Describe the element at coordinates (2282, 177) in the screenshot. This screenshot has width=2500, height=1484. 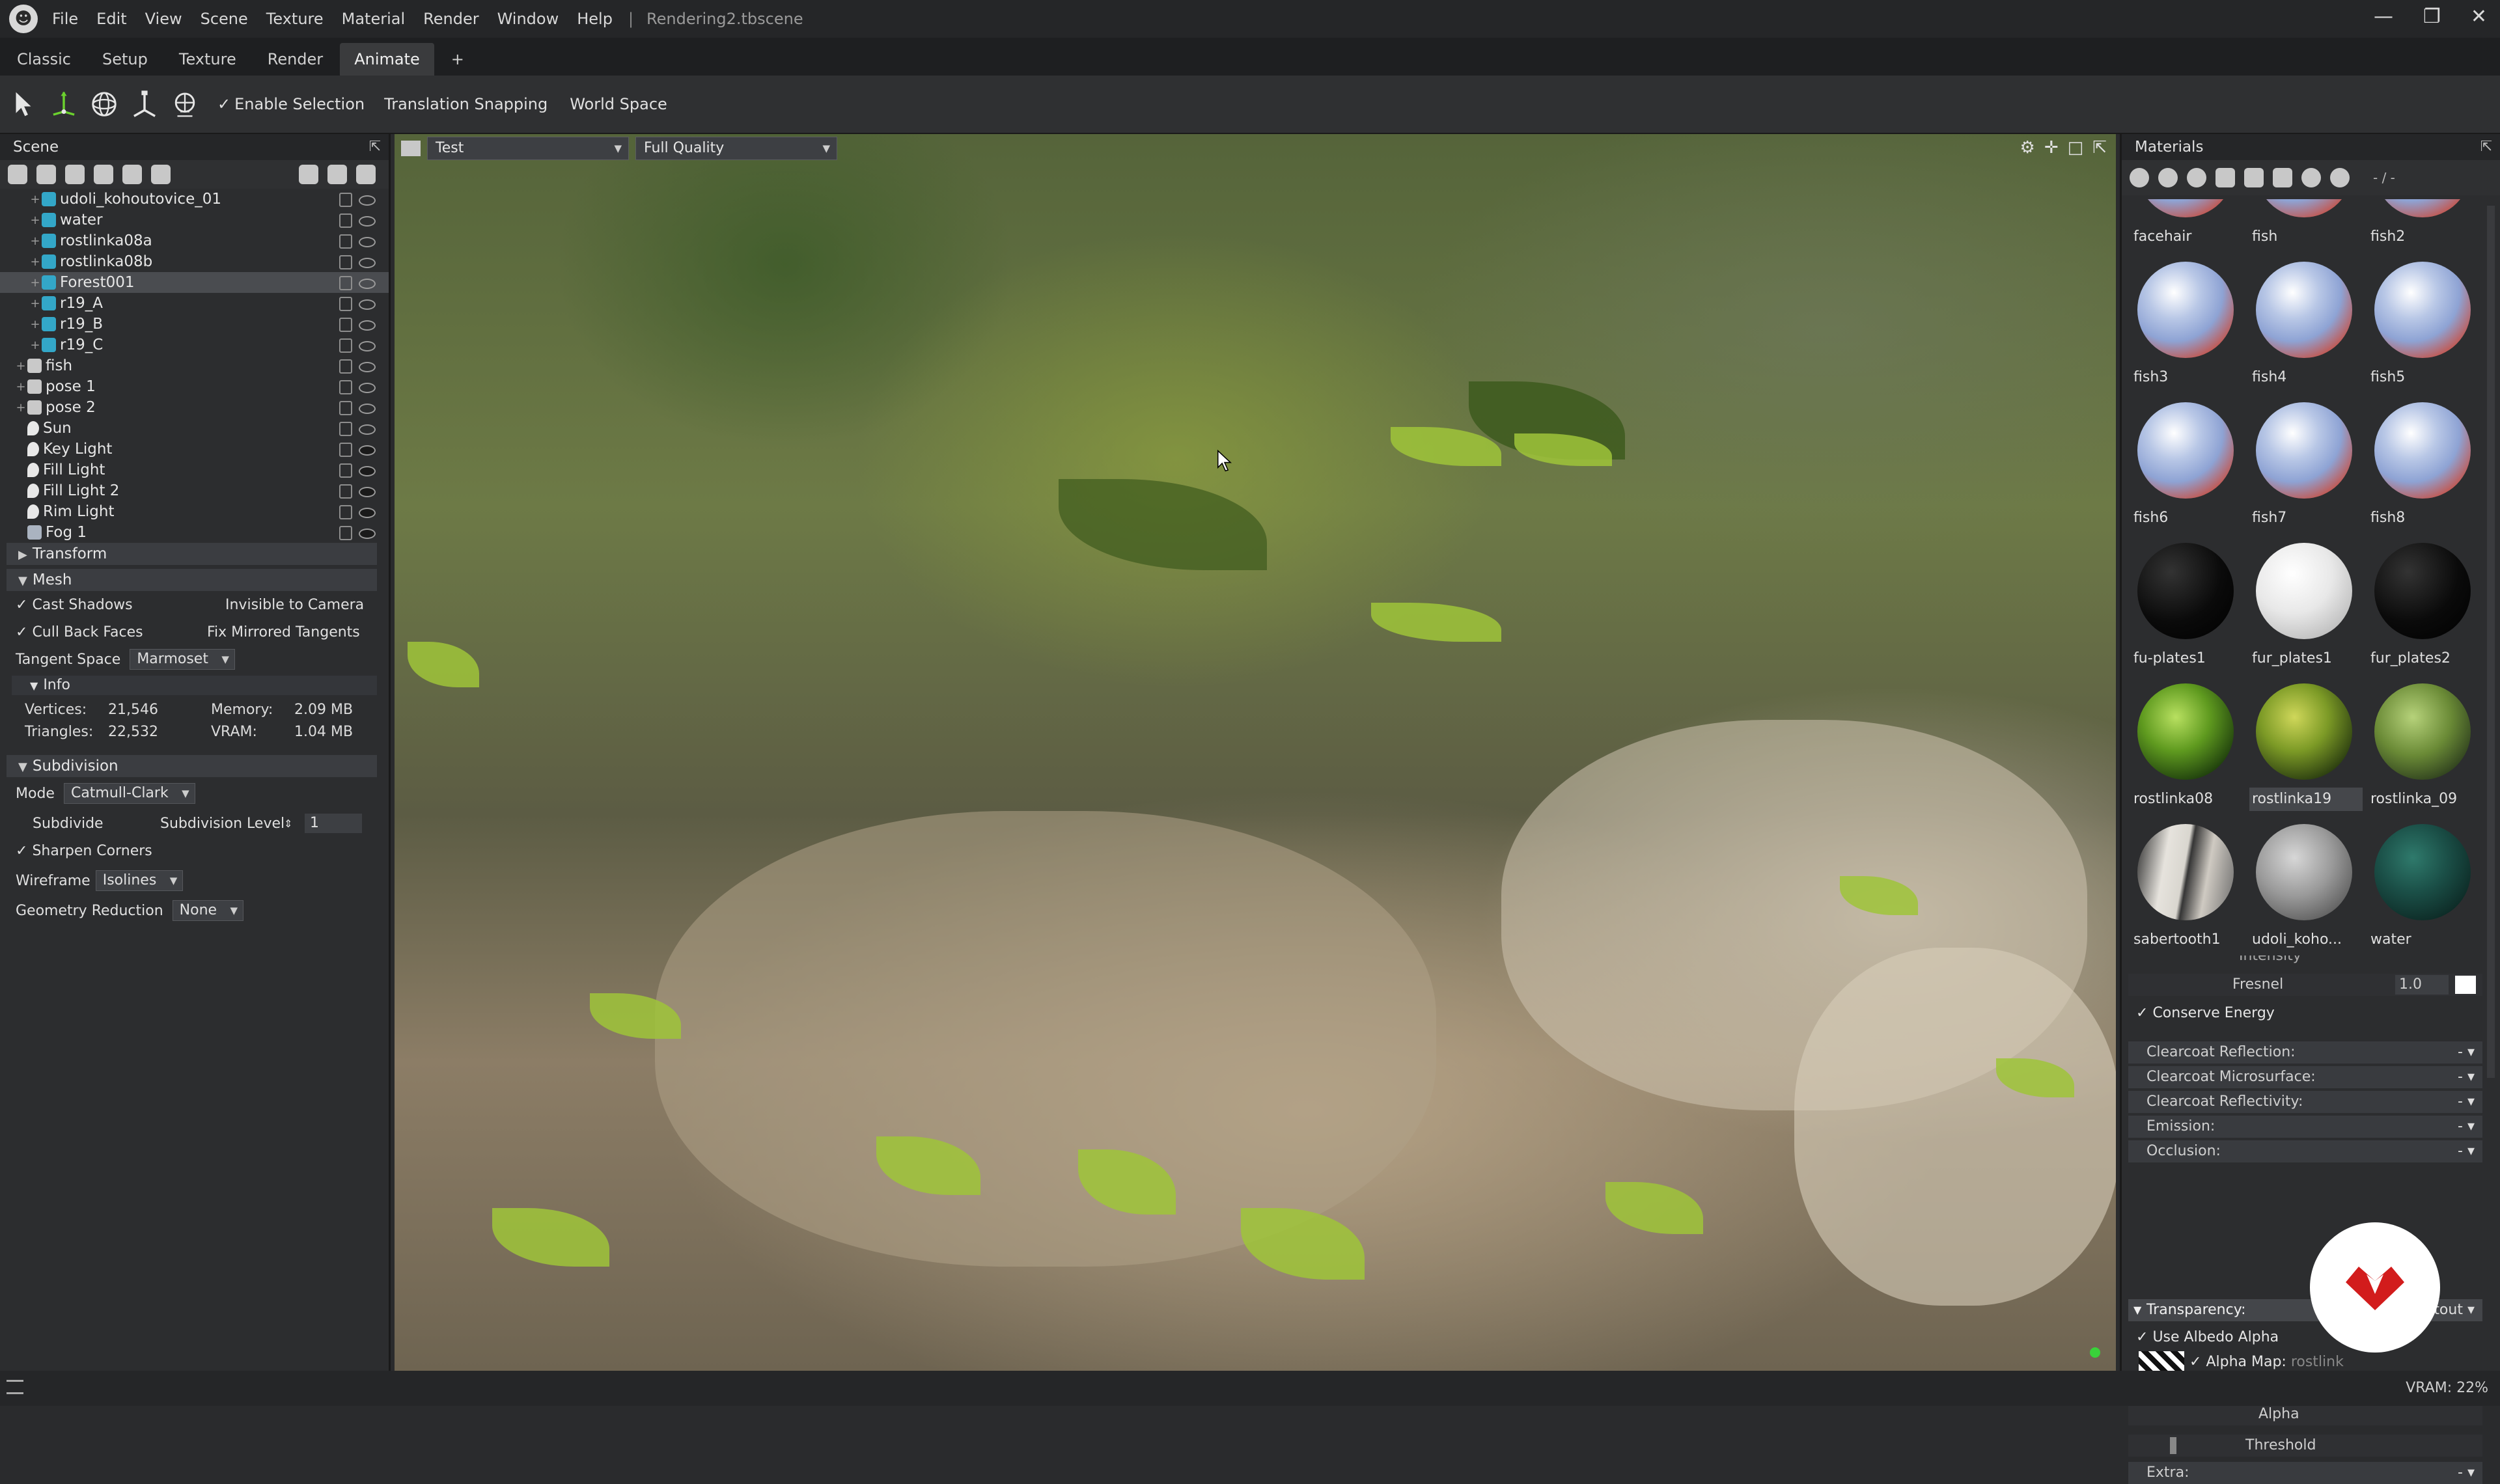
I see `picker-icon` at that location.